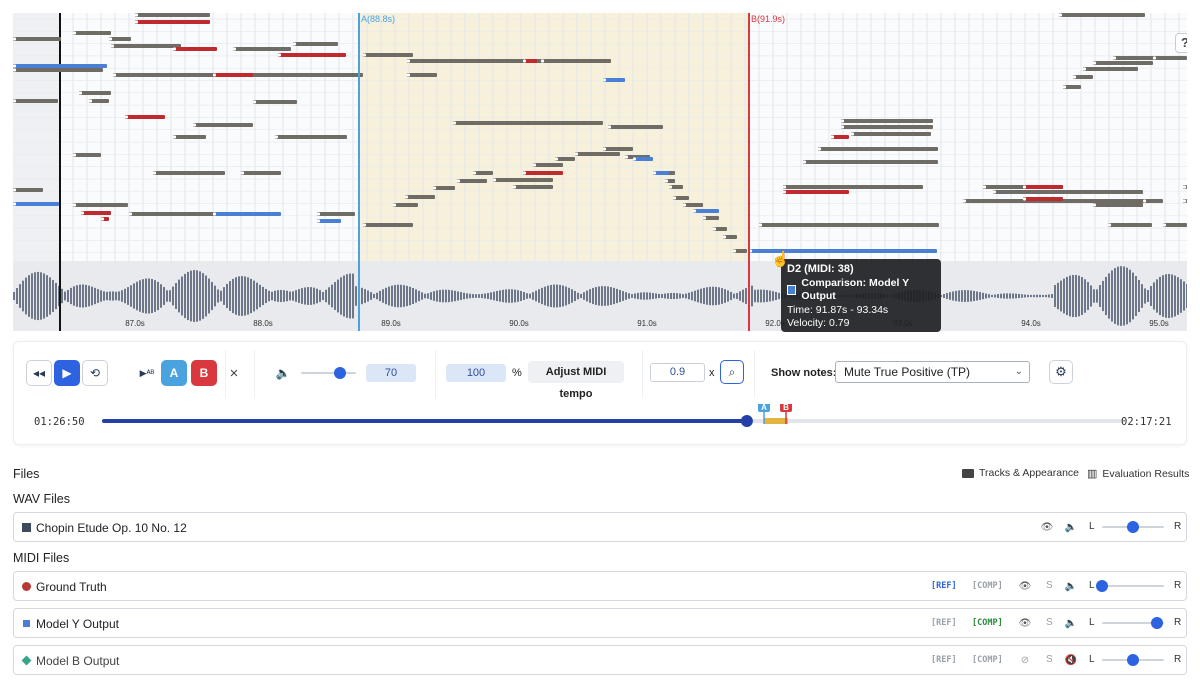  What do you see at coordinates (67, 373) in the screenshot?
I see `play-button: ▶` at bounding box center [67, 373].